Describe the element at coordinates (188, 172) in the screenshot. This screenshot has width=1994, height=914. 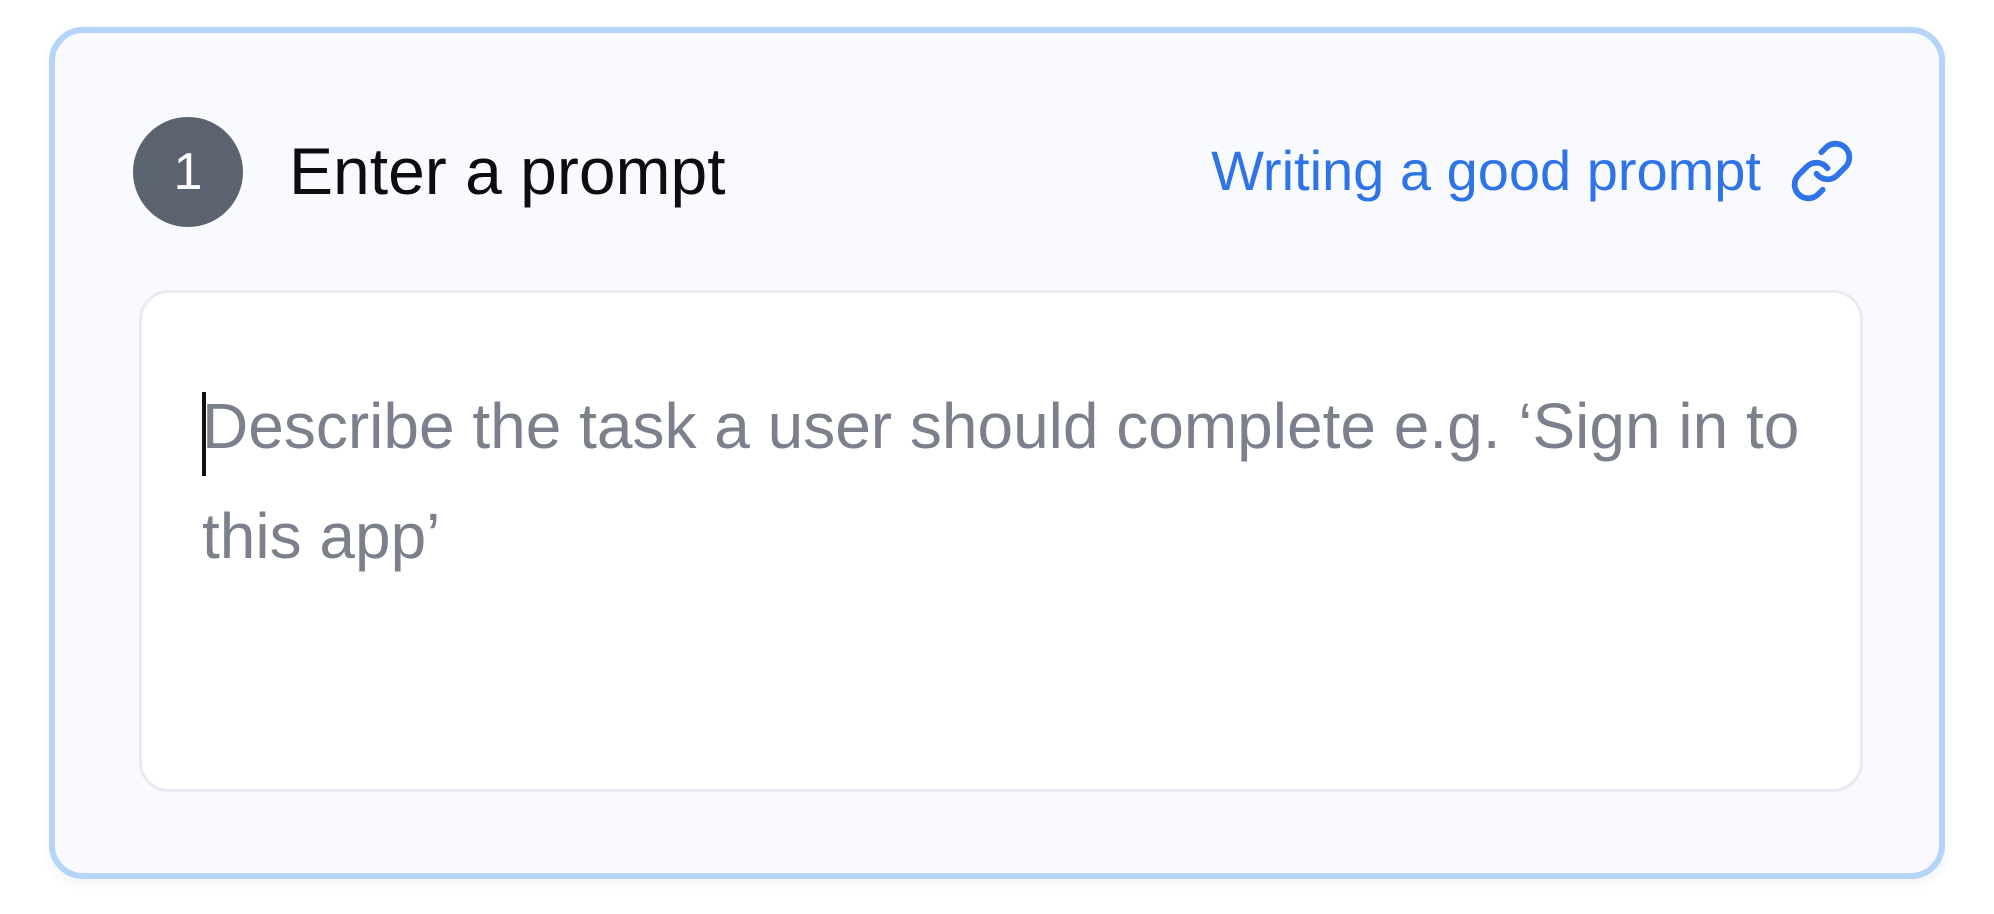
I see `step-number-badge: 1` at that location.